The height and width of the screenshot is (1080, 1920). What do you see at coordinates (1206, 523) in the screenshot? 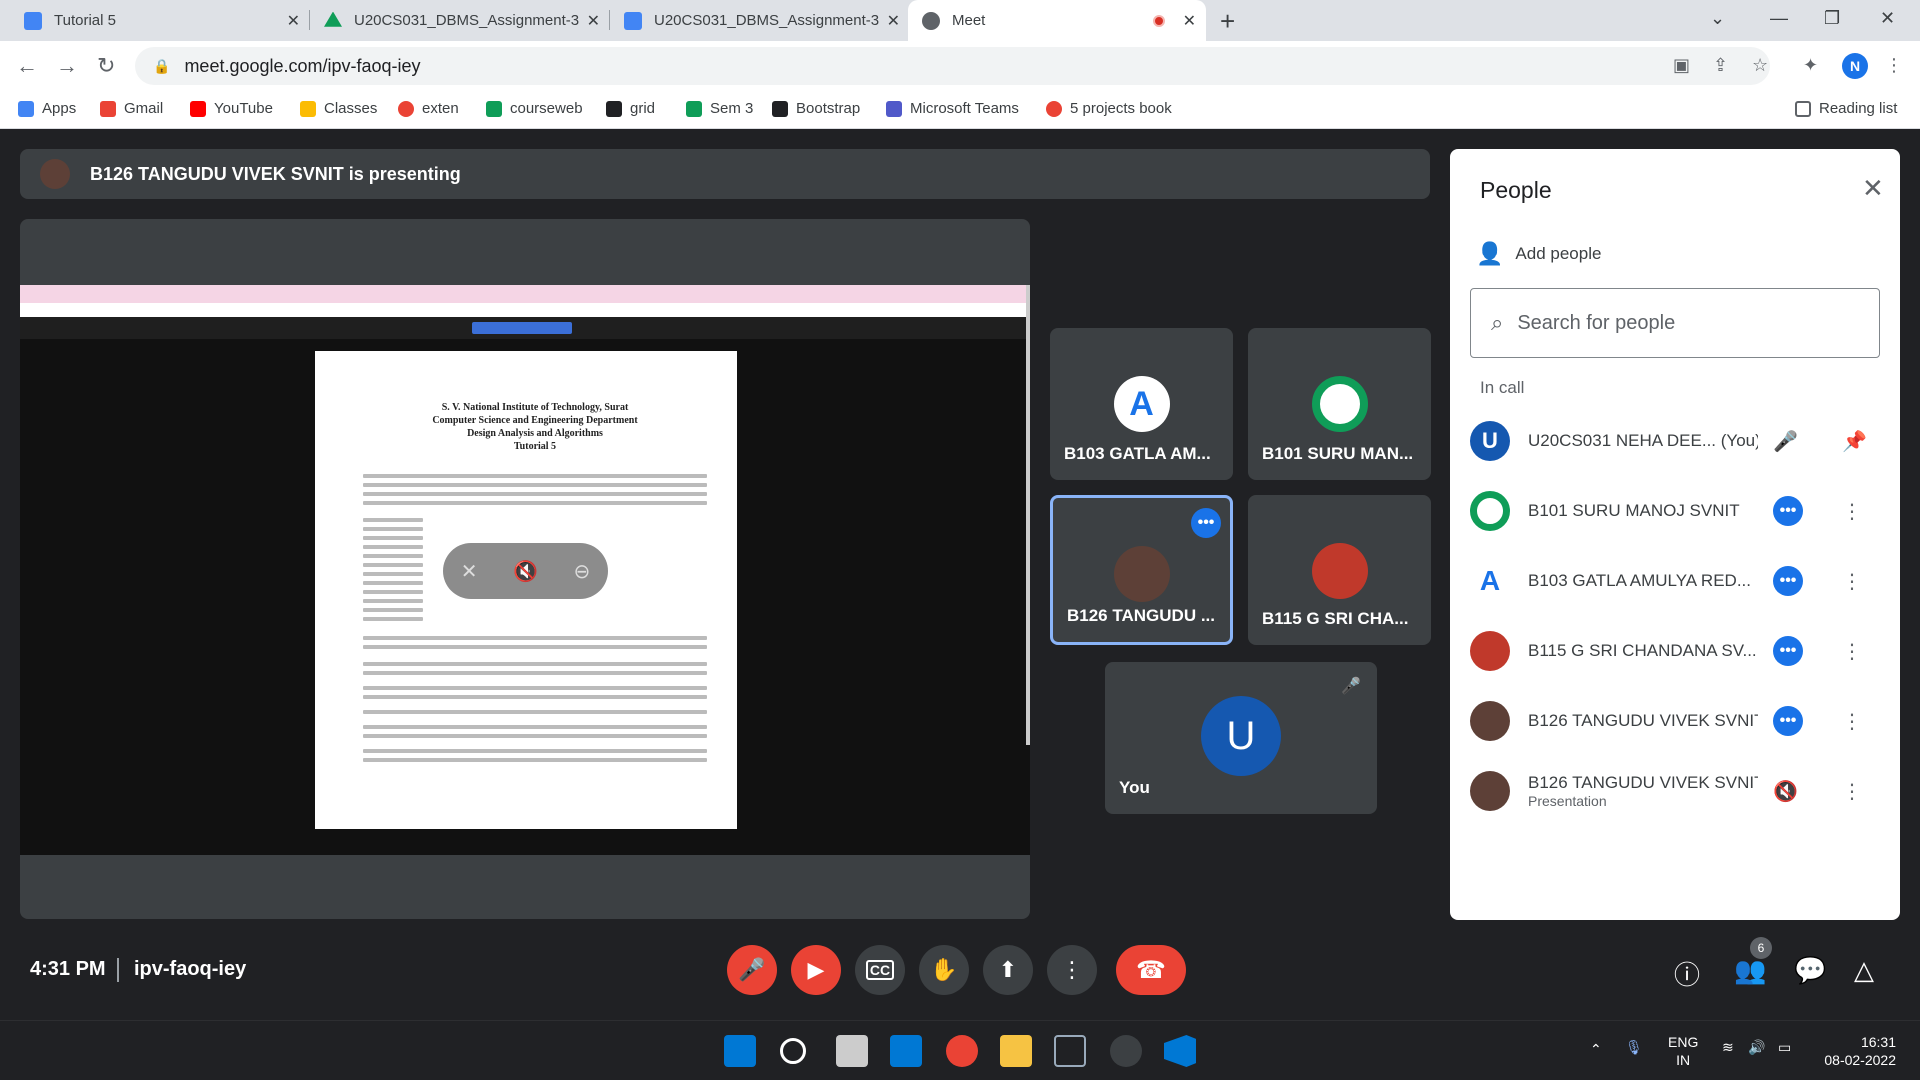
I see `more-options-icon: •••` at bounding box center [1206, 523].